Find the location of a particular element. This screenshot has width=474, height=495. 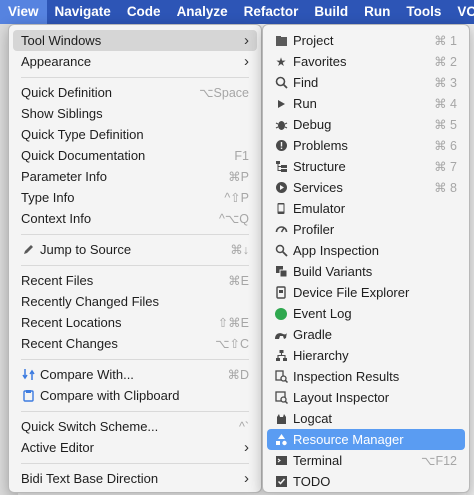

menu-item-recently-changed-files: Recently Changed Files is located at coordinates (135, 301).